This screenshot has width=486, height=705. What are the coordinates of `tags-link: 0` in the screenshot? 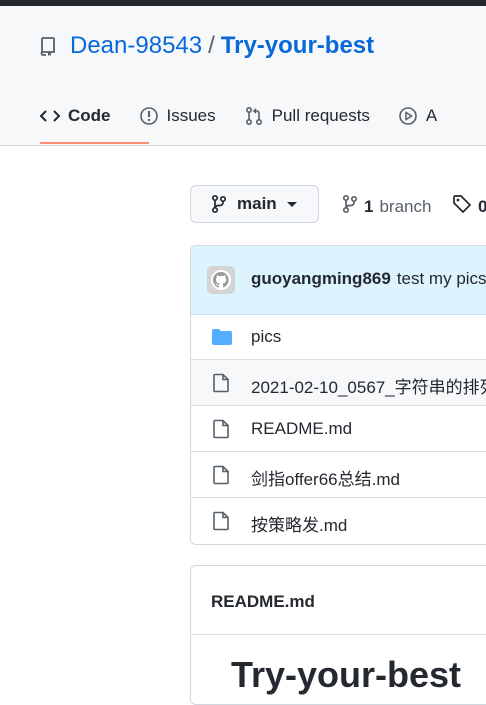 It's located at (469, 206).